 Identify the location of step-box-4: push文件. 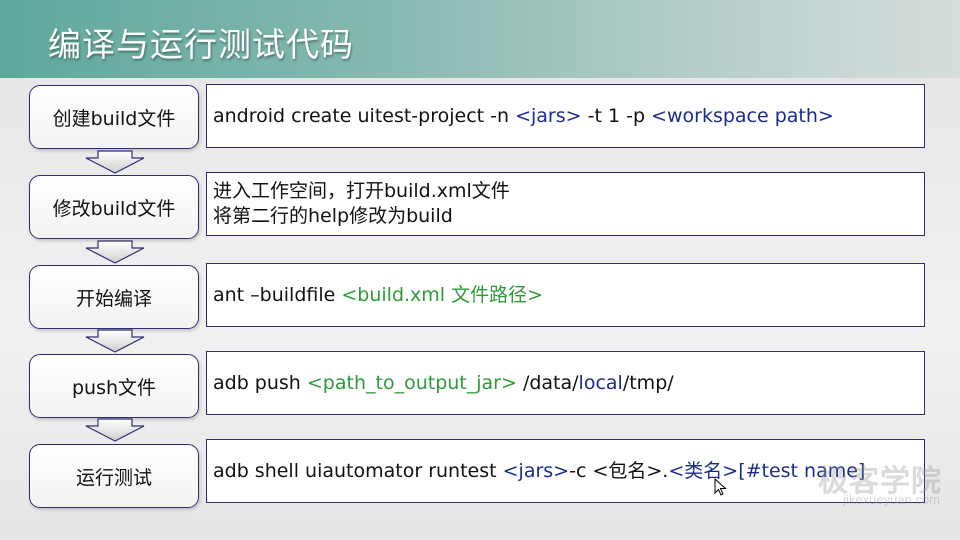
(114, 386).